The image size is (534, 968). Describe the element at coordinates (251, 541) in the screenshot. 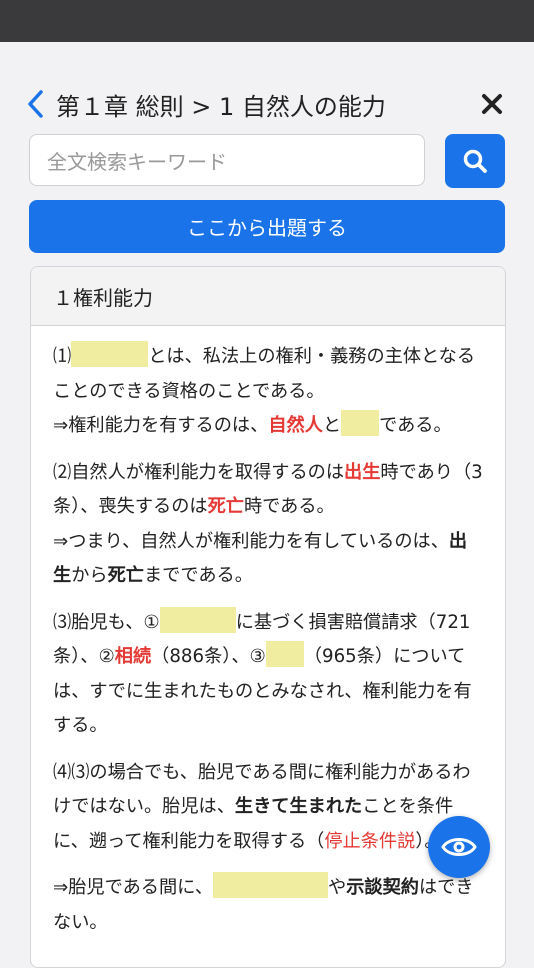

I see `text: ⇒つまり、自然人が権利能力を有しているのは、` at that location.